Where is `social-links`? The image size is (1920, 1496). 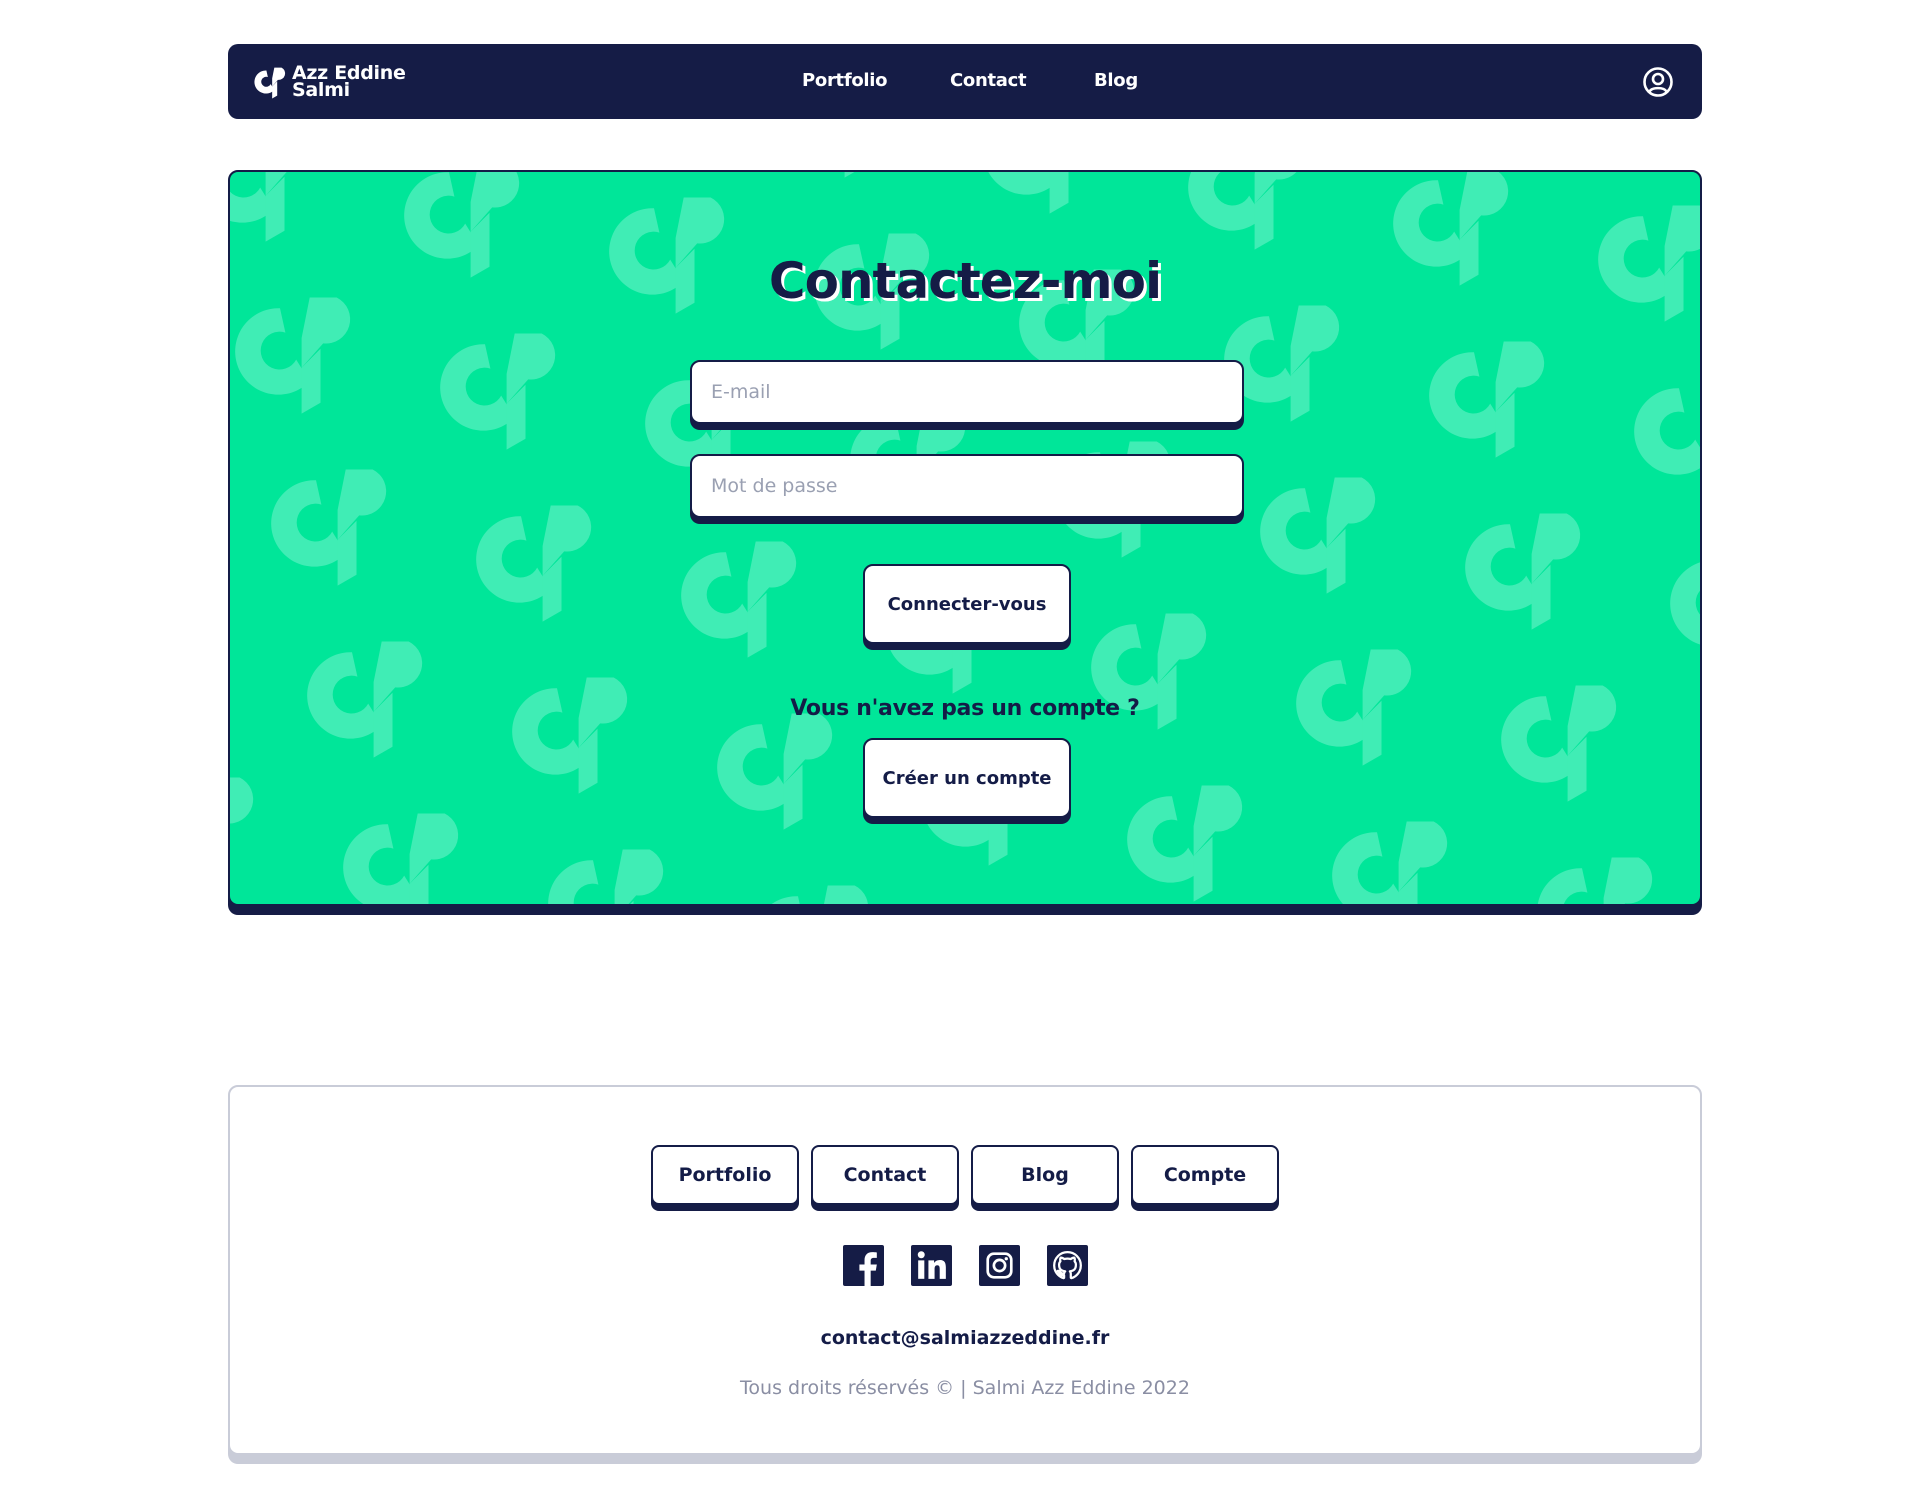
social-links is located at coordinates (965, 1265).